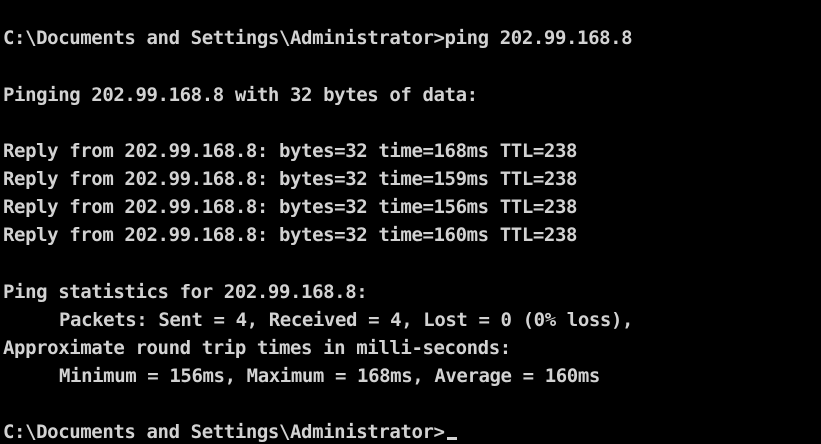 The image size is (821, 444). Describe the element at coordinates (451, 438) in the screenshot. I see `text-cursor` at that location.